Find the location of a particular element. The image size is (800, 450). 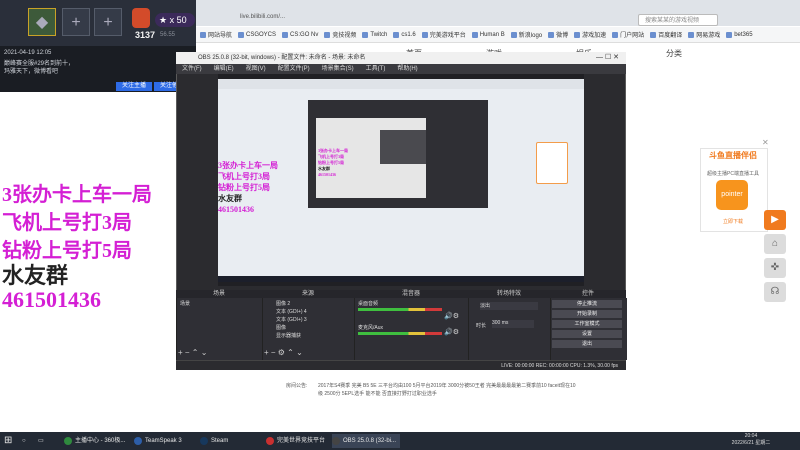

bookmark-label: Twitch is located at coordinates (379, 34).